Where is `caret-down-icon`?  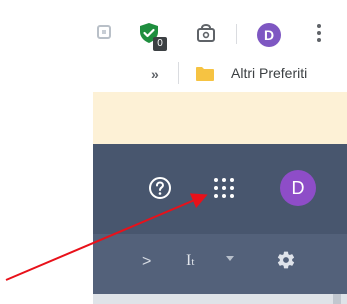 caret-down-icon is located at coordinates (230, 258).